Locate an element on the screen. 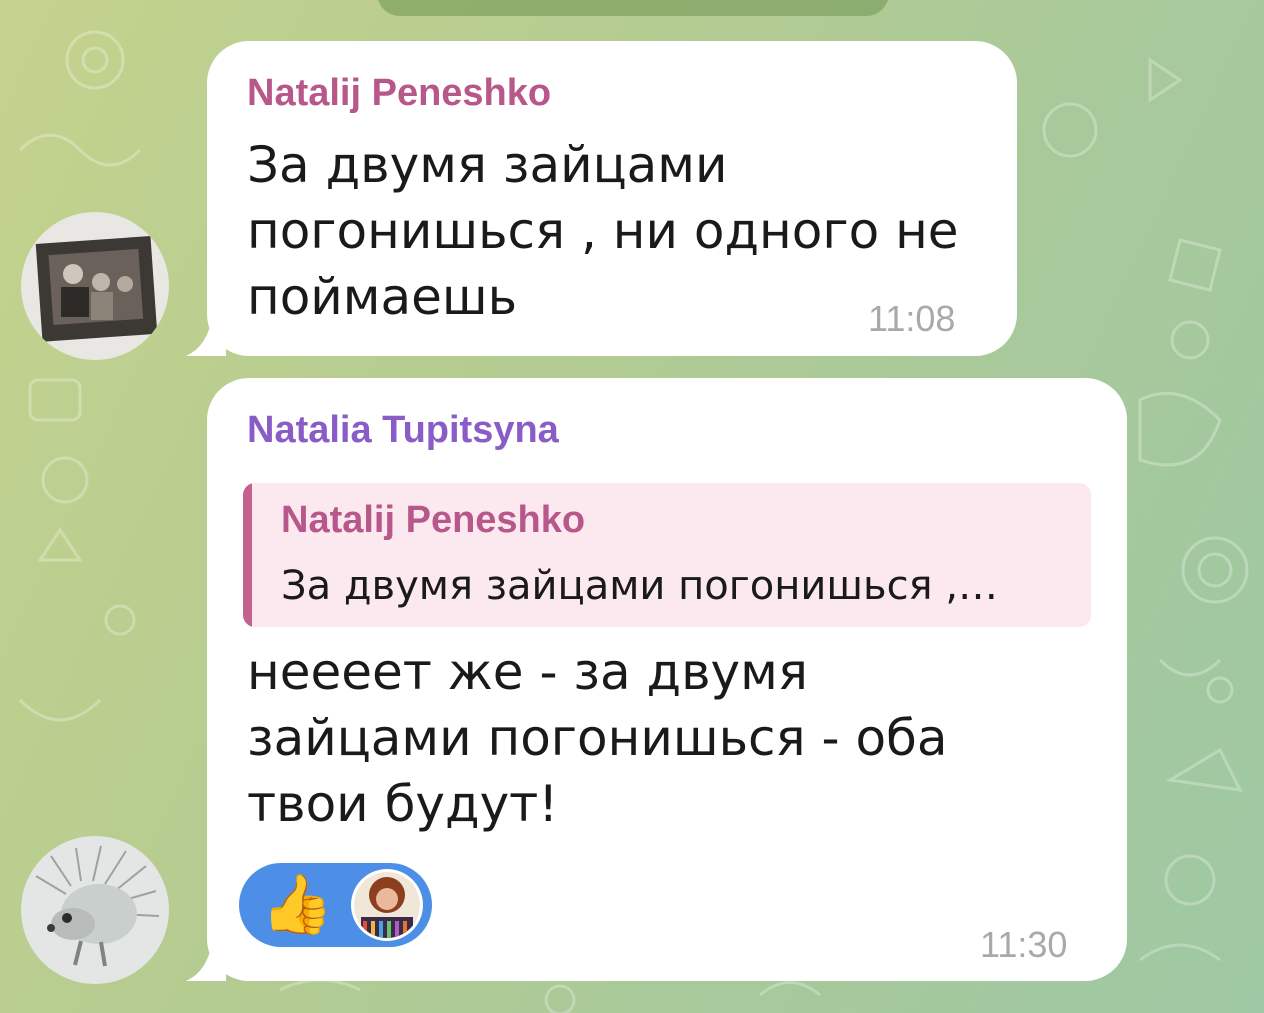 This screenshot has height=1013, width=1264. message-text-line: неееет же - за двумя is located at coordinates (527, 672).